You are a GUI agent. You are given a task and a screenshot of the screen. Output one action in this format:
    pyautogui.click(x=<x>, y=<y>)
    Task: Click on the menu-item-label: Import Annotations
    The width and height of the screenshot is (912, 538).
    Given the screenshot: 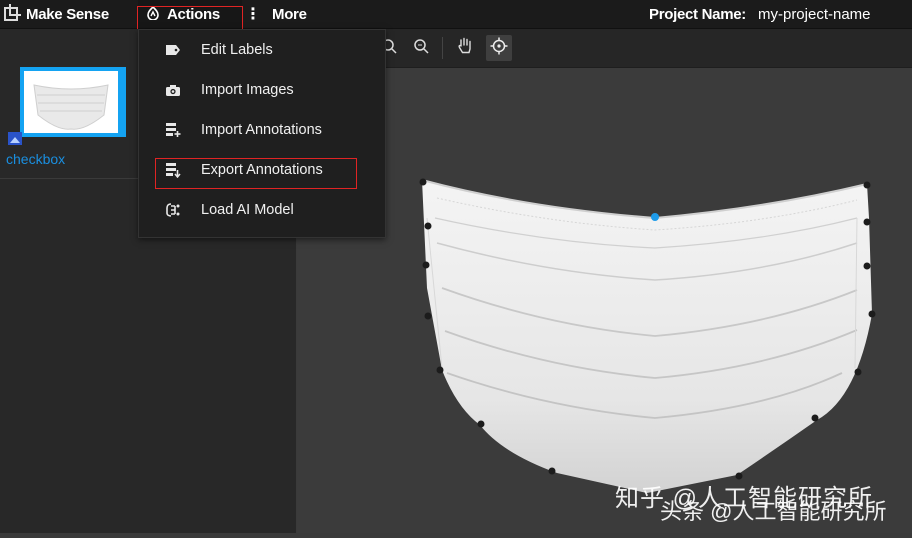 What is the action you would take?
    pyautogui.click(x=261, y=130)
    